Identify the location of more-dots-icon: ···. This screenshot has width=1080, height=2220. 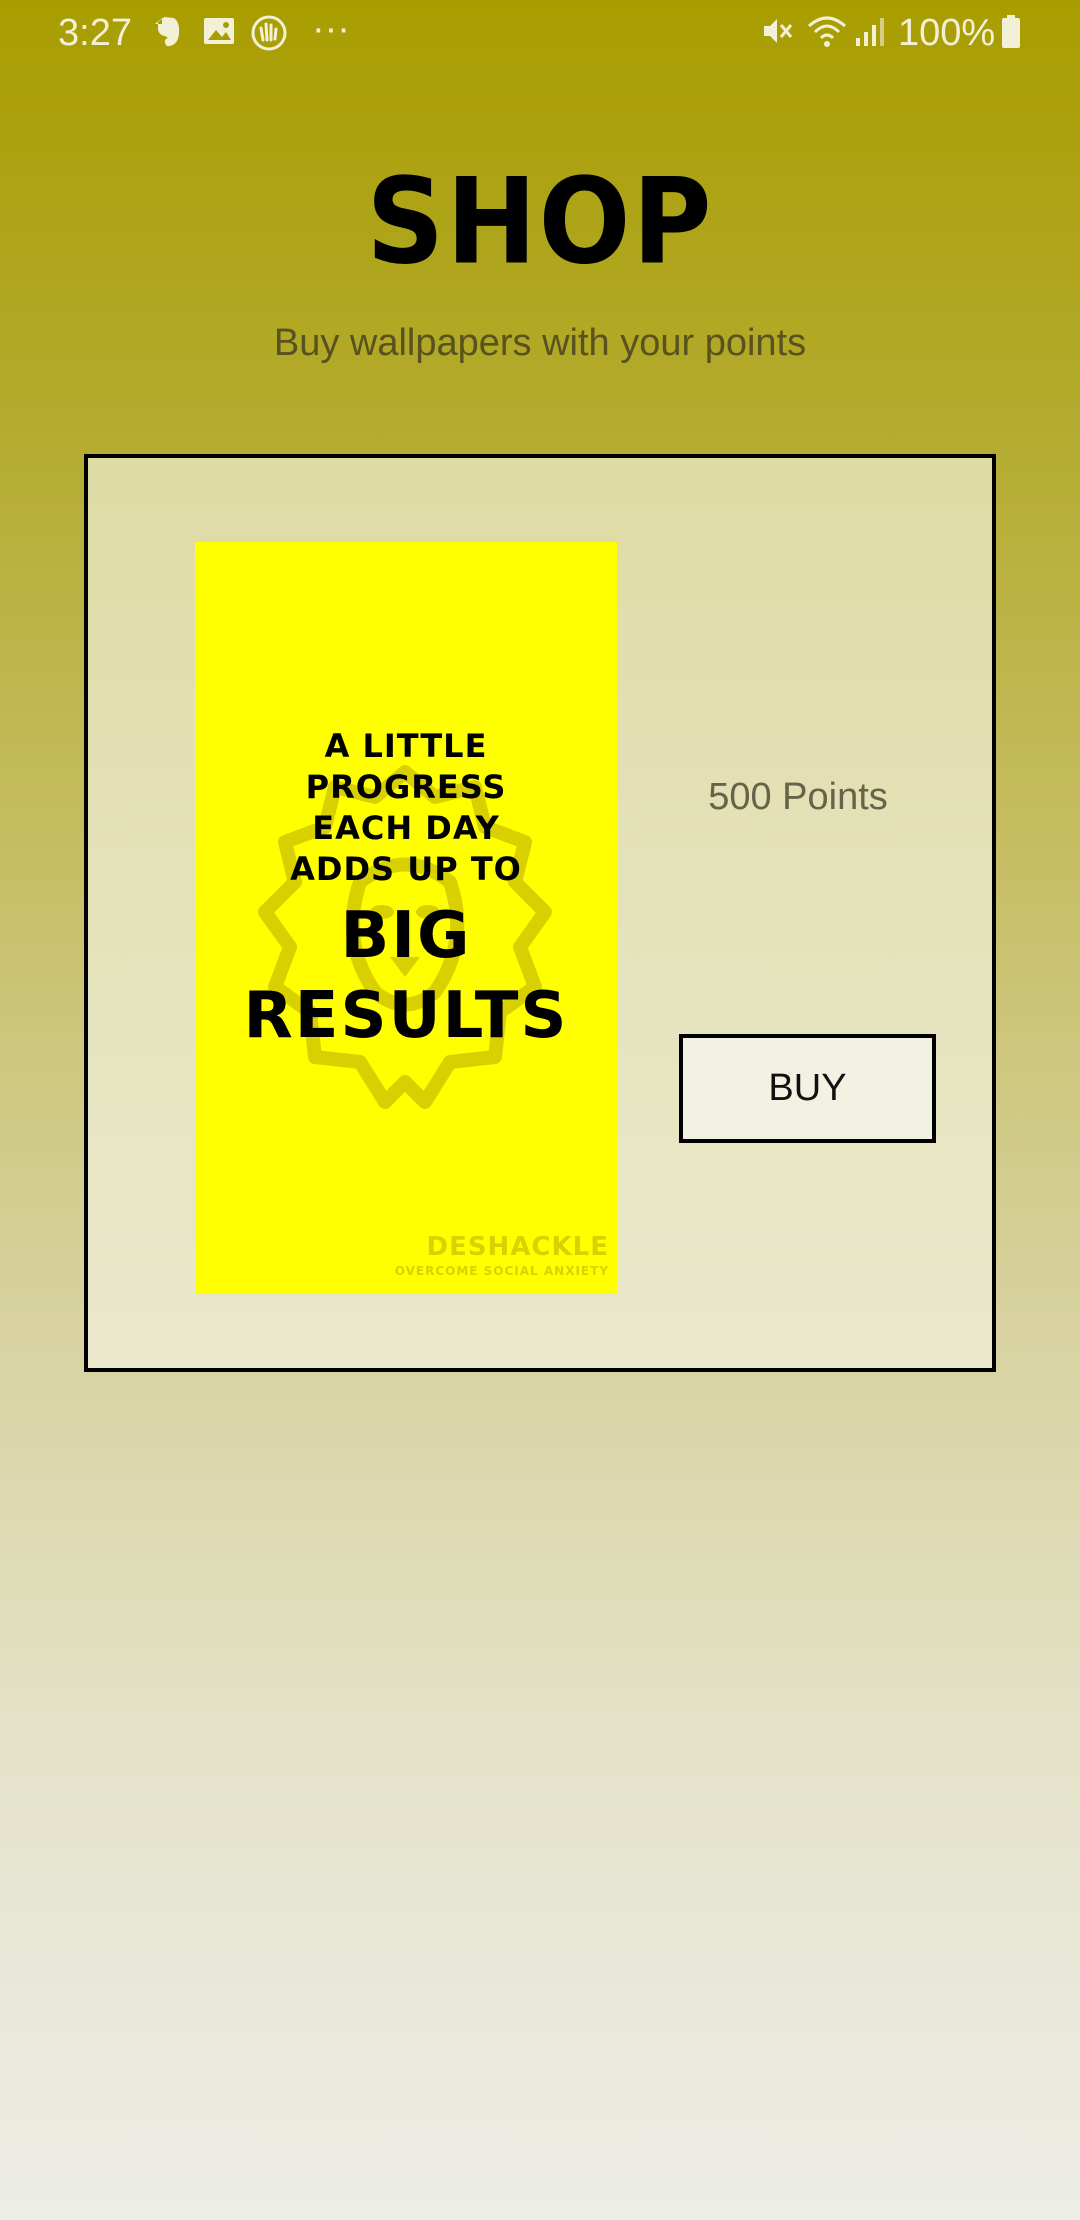
(331, 29).